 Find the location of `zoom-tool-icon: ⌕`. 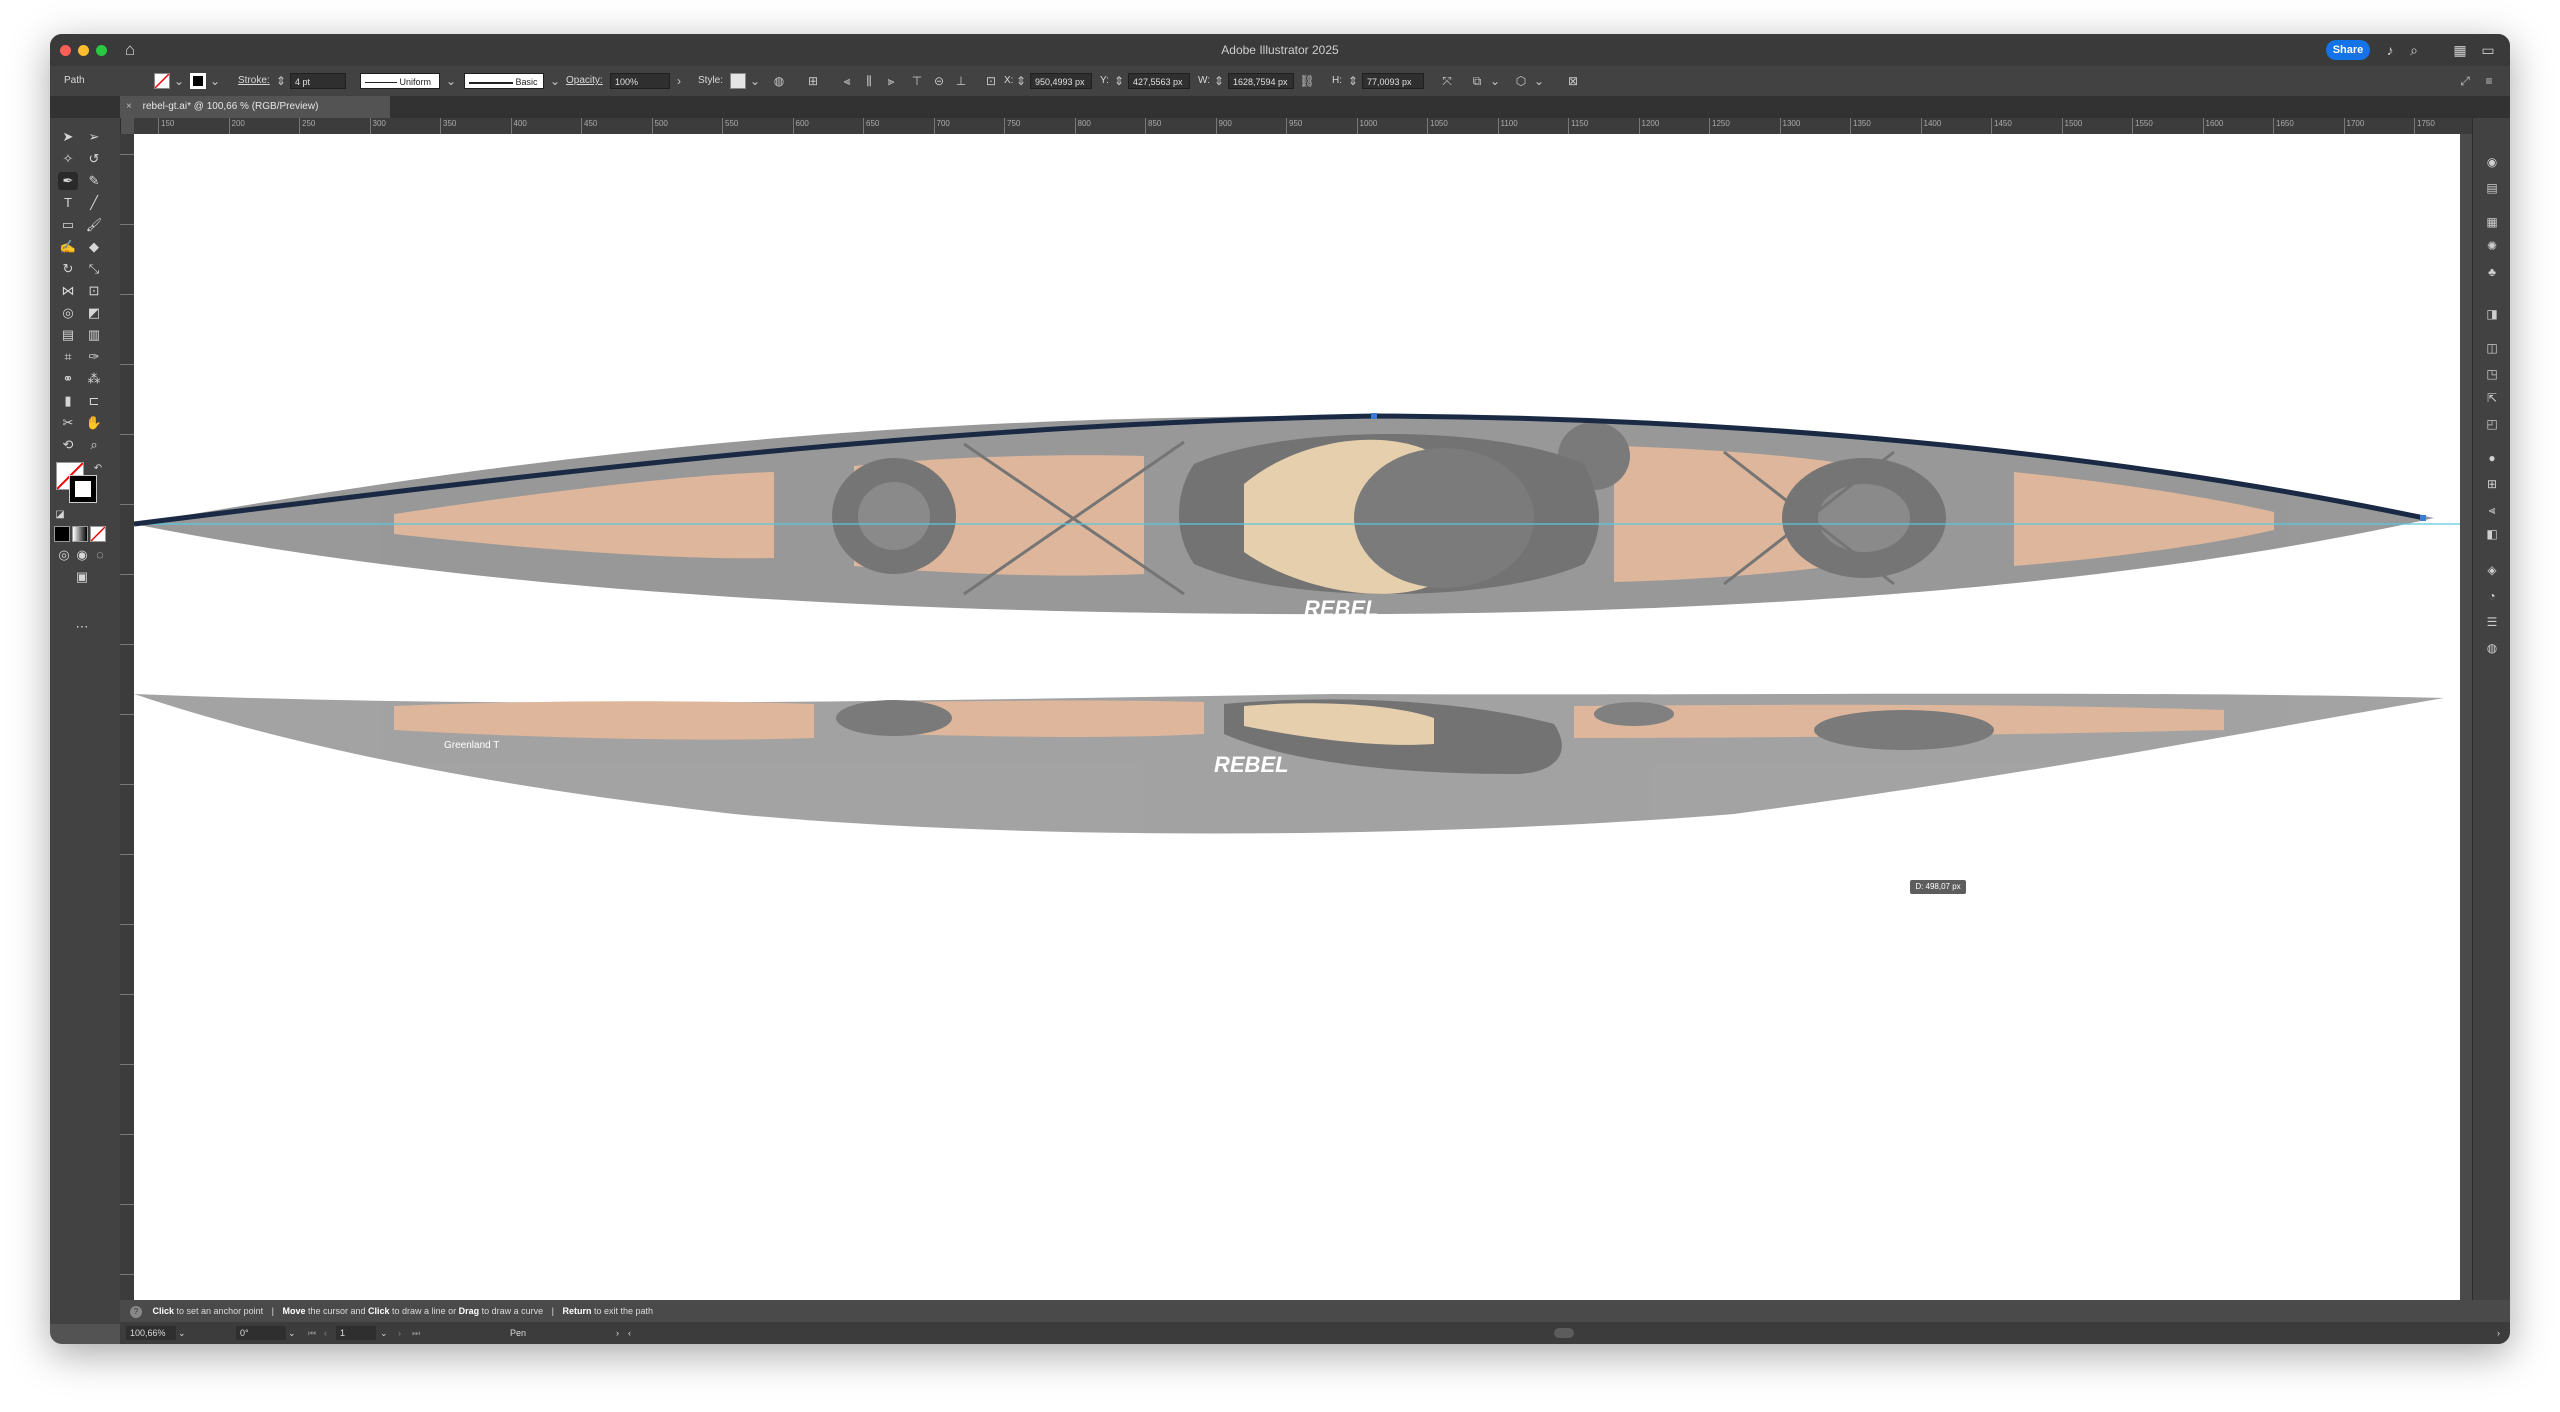

zoom-tool-icon: ⌕ is located at coordinates (94, 445).